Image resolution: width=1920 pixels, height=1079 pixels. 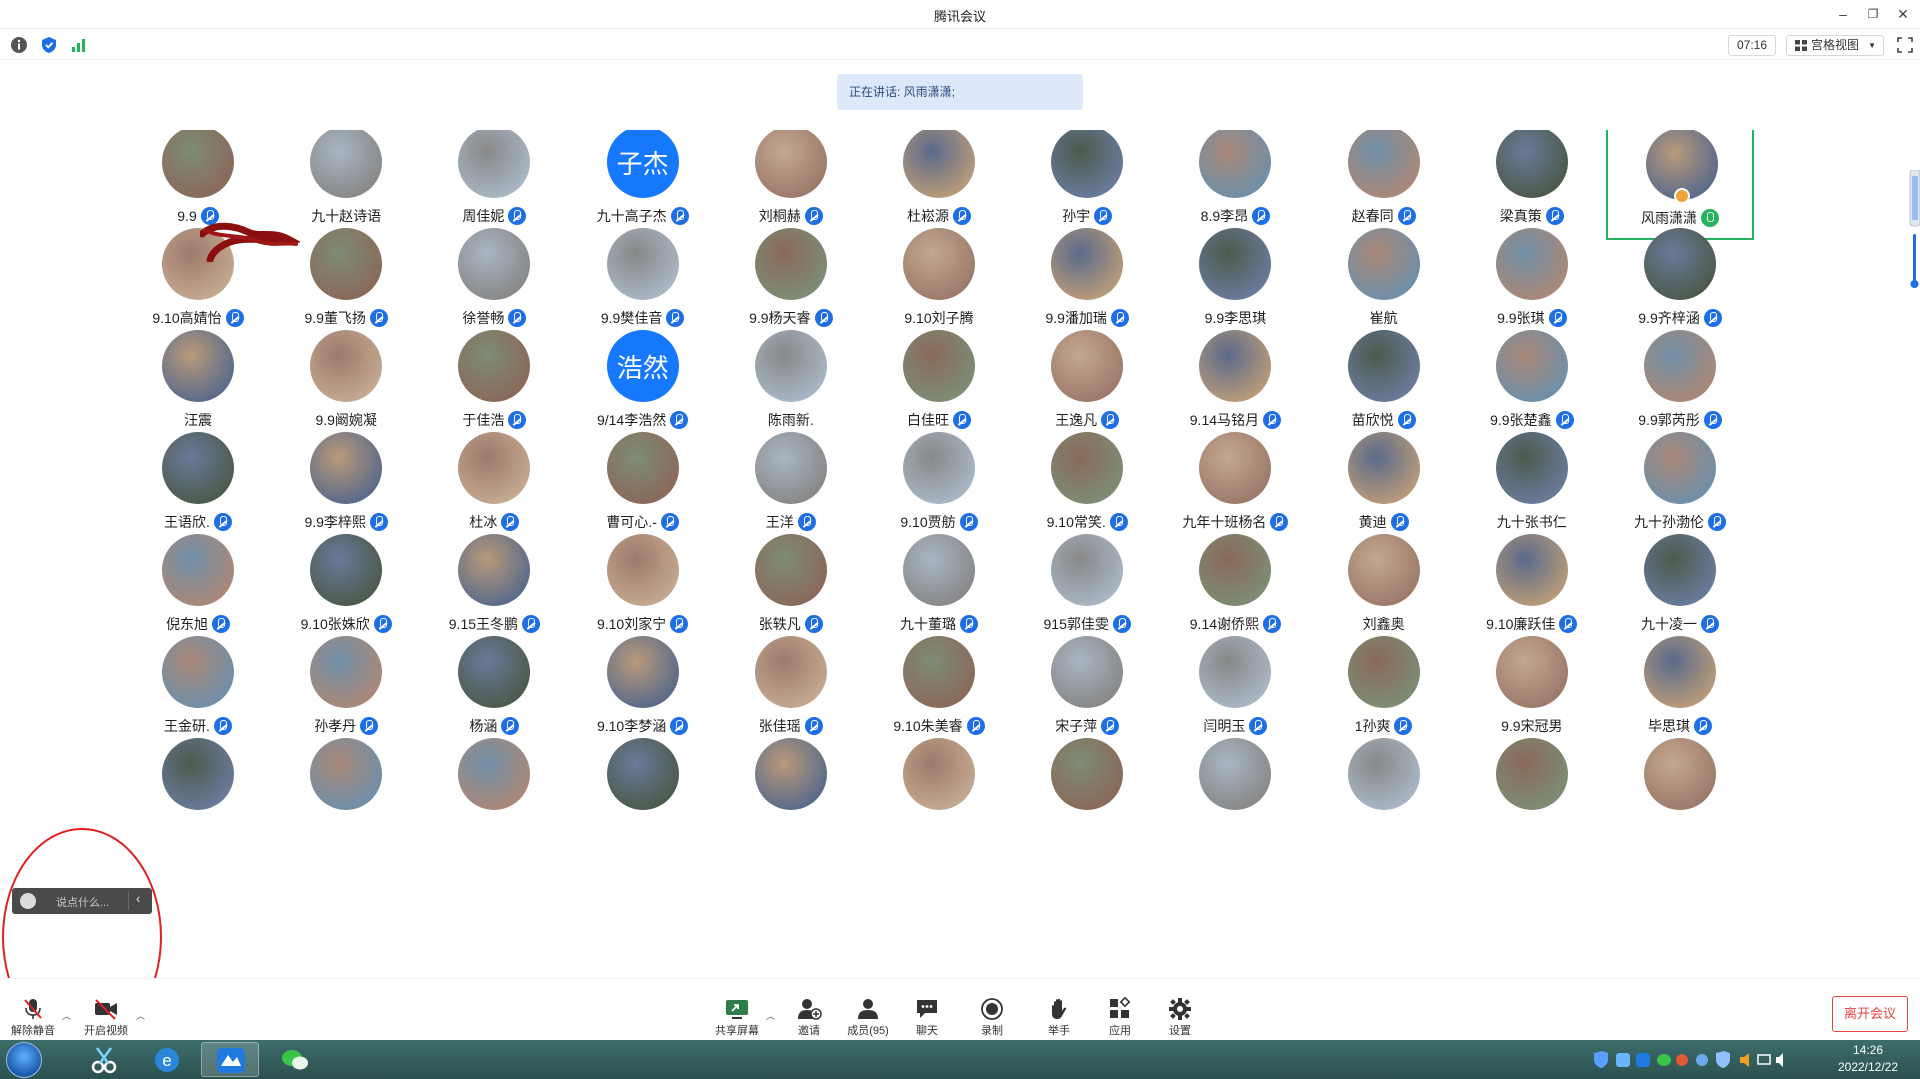 I want to click on start-button, so click(x=24, y=1060).